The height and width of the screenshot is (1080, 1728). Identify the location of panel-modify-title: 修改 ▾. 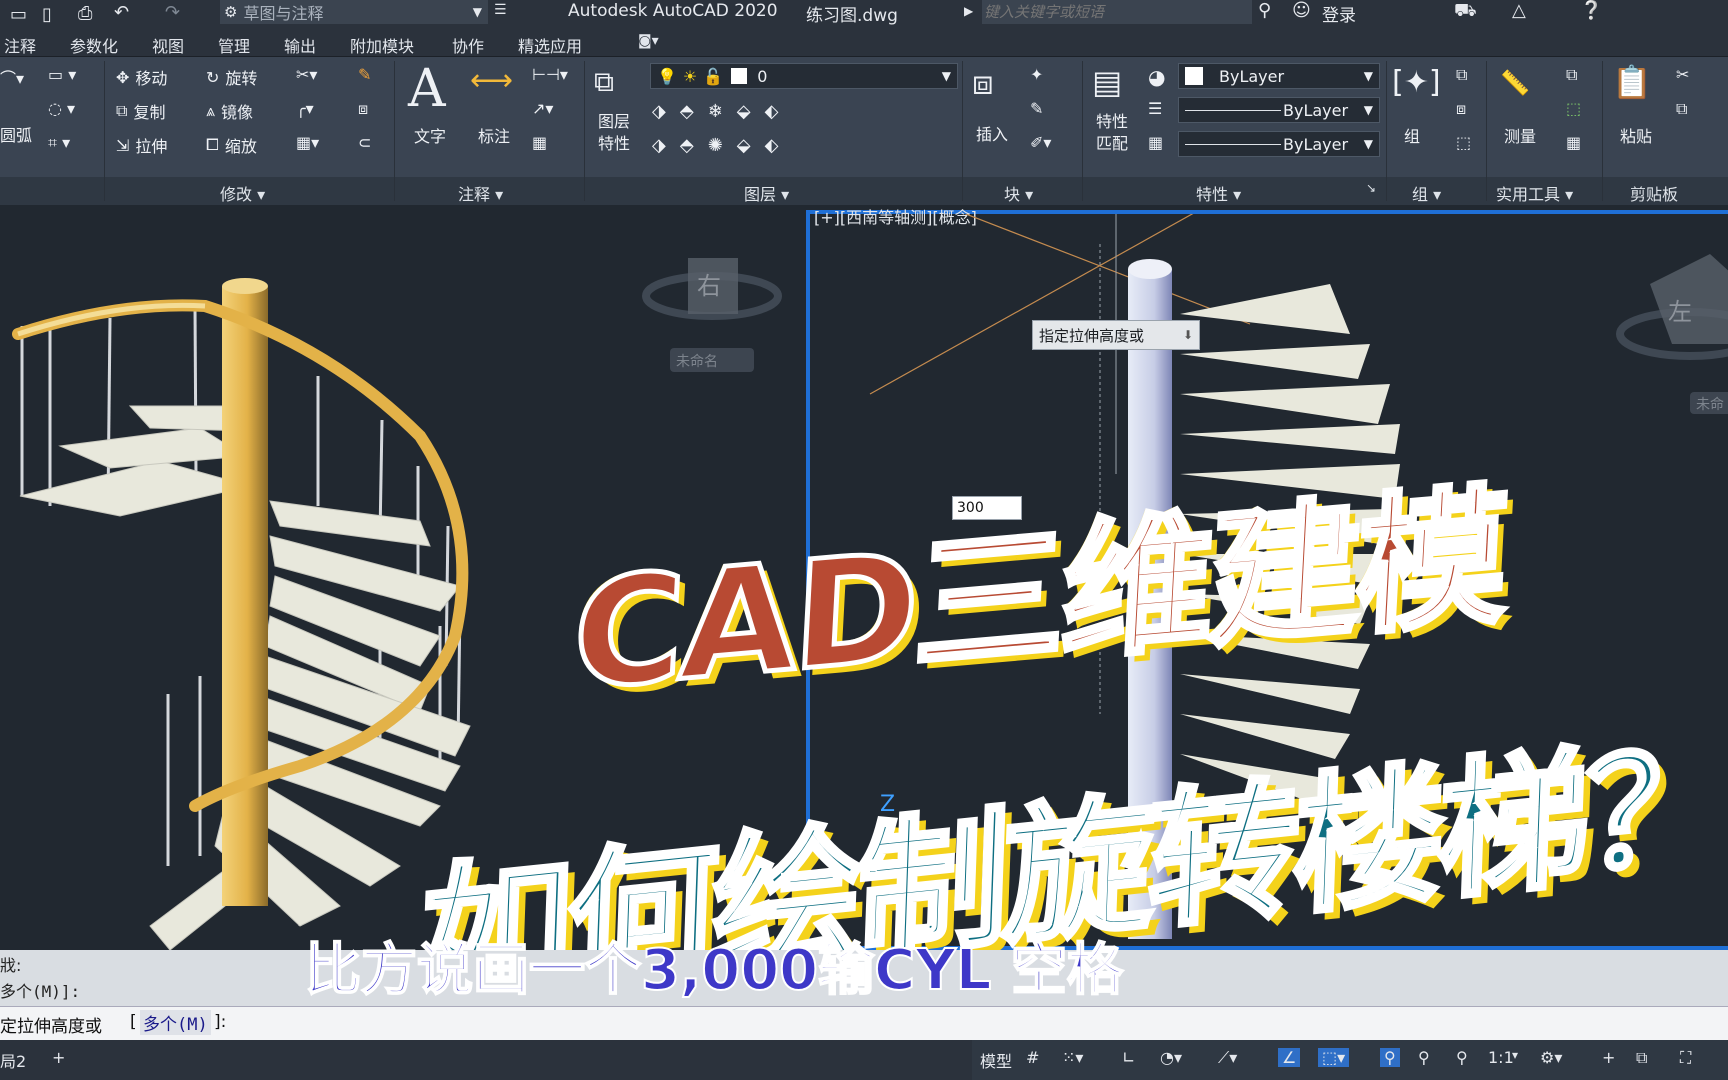
(242, 192).